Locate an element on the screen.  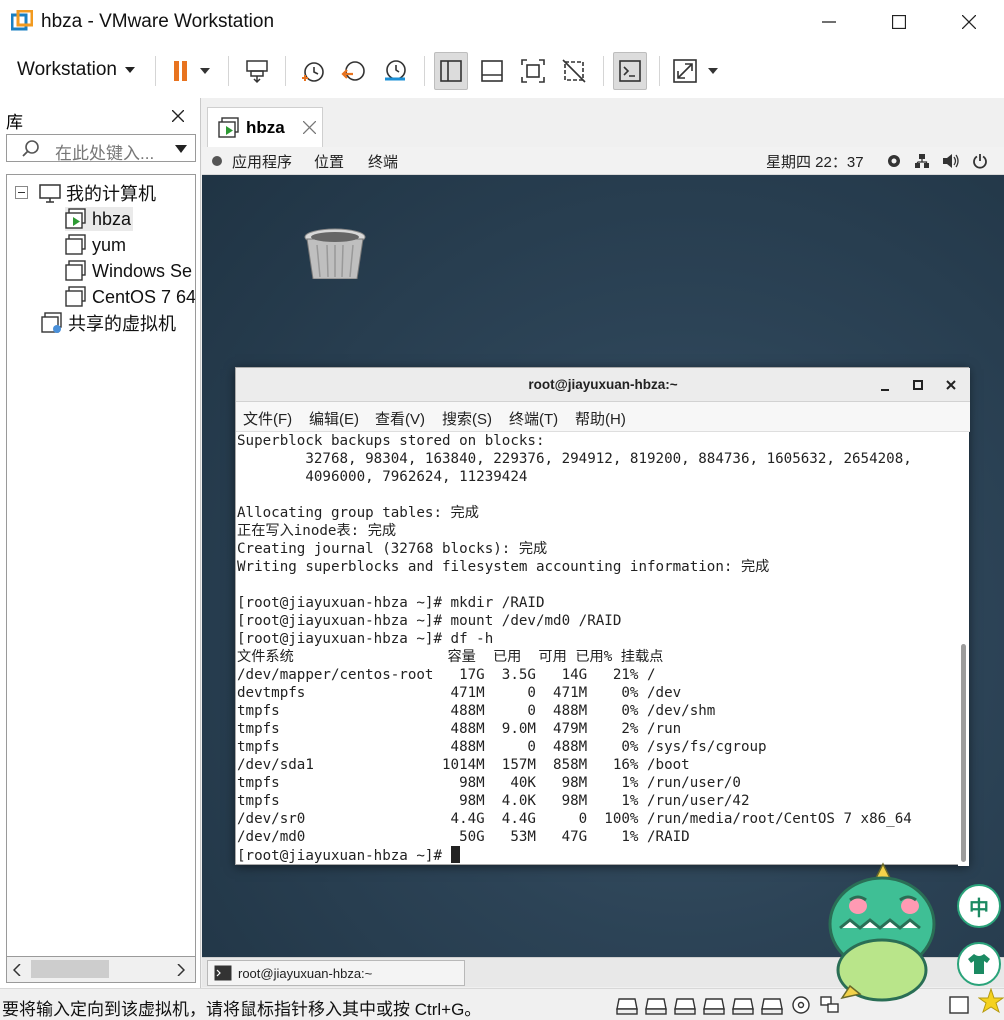
main-toolbar: Workstation is located at coordinates (502, 71).